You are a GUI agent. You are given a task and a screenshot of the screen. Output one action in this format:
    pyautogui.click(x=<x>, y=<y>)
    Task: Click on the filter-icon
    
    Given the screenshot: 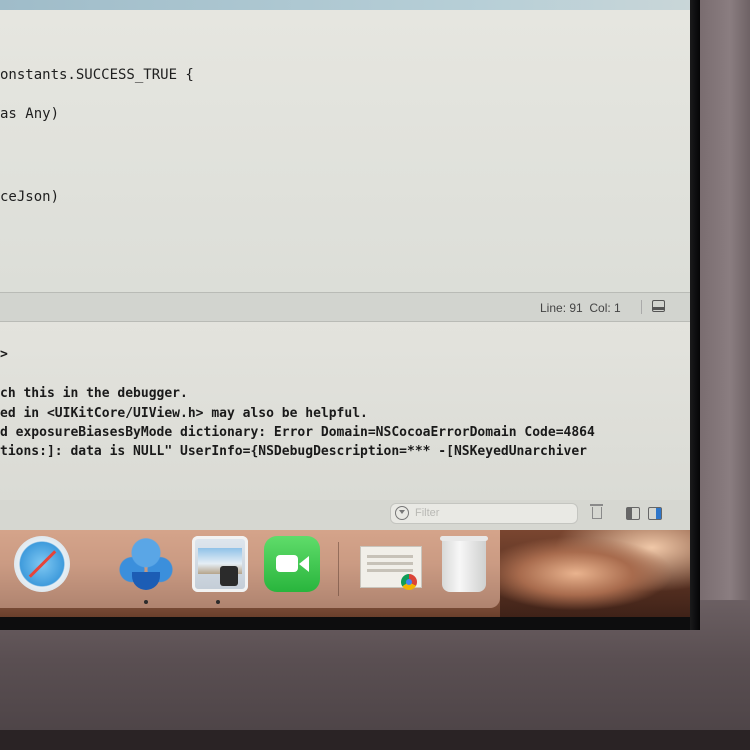 What is the action you would take?
    pyautogui.click(x=402, y=513)
    